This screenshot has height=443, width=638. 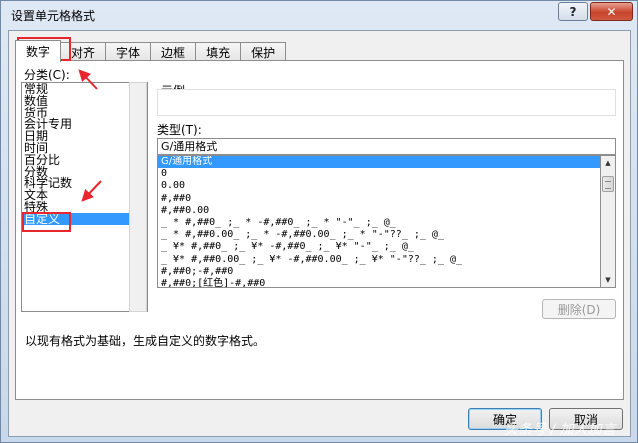 I want to click on tab-number: 数字, so click(x=38, y=51).